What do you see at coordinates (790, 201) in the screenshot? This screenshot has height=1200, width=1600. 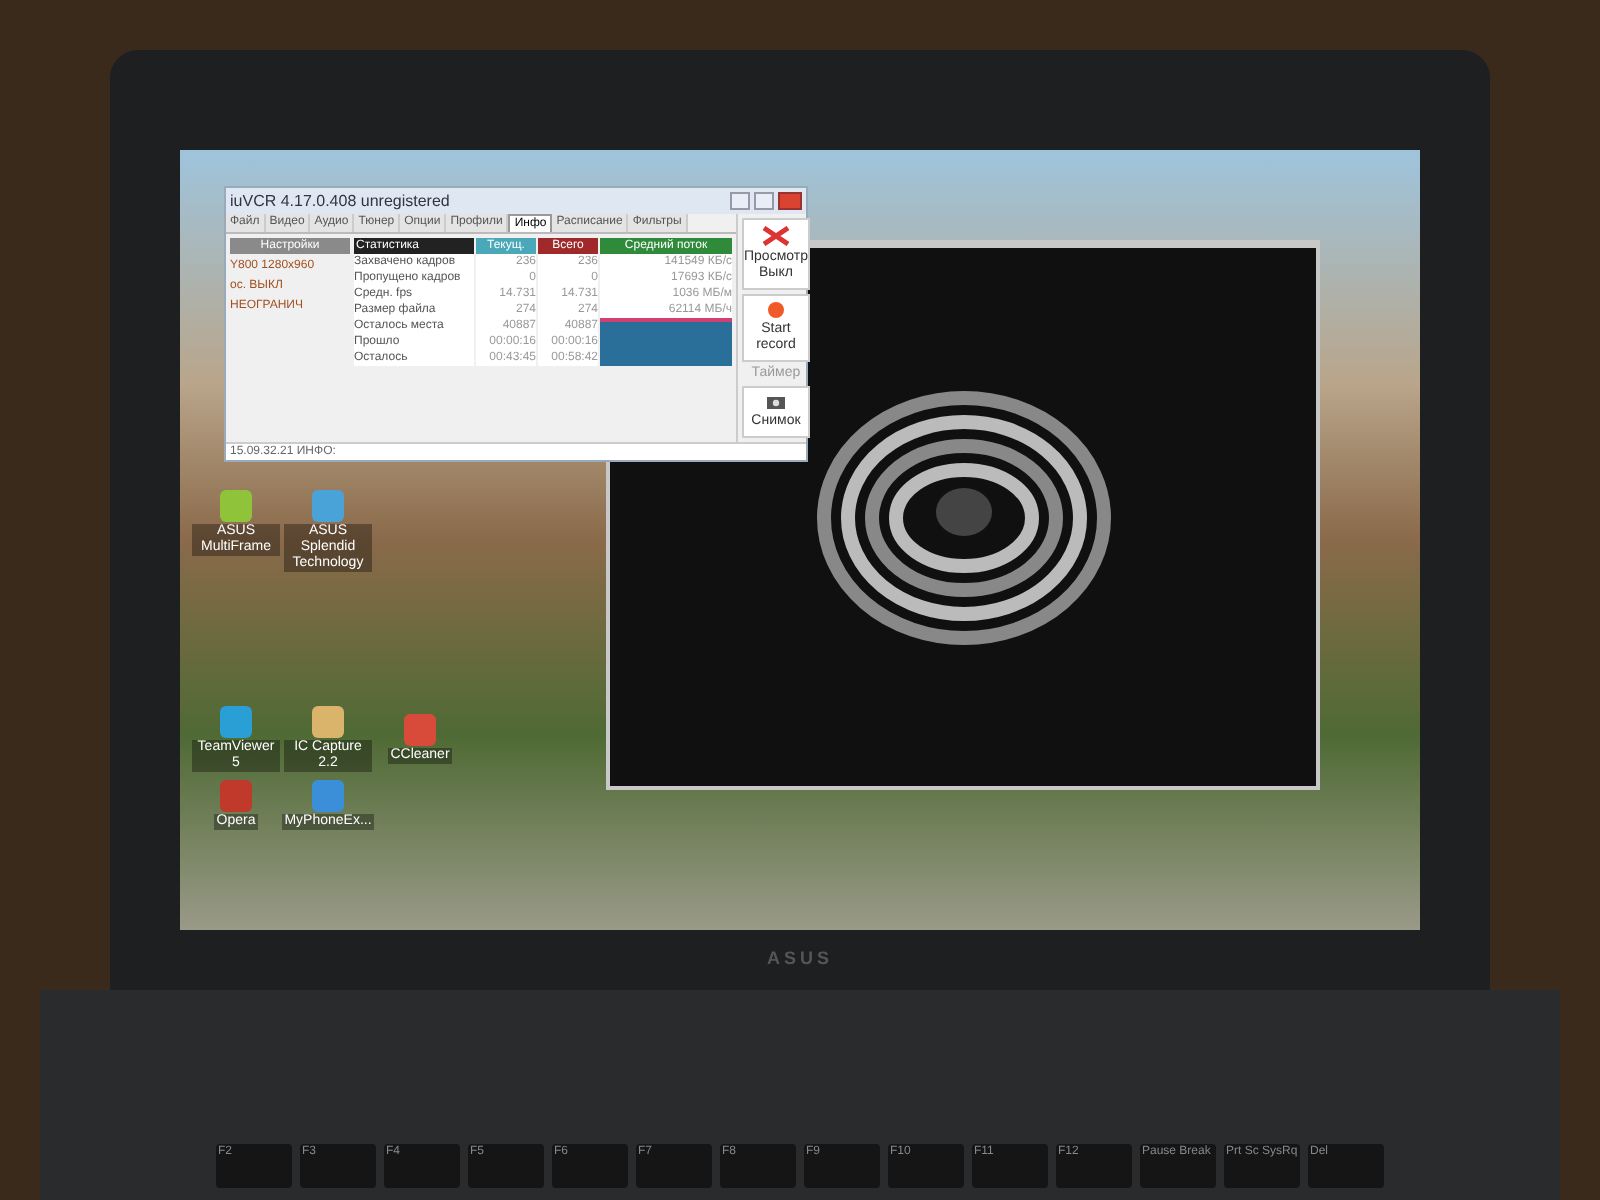 I see `close-button` at bounding box center [790, 201].